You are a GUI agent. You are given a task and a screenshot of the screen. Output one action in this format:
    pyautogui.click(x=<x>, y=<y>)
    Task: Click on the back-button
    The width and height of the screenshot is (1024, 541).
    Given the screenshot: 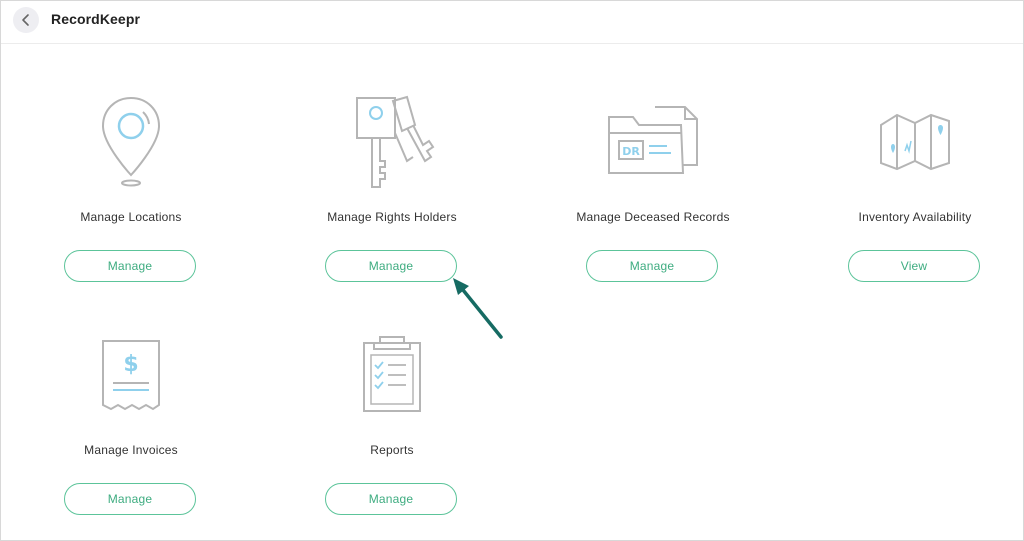 What is the action you would take?
    pyautogui.click(x=26, y=20)
    